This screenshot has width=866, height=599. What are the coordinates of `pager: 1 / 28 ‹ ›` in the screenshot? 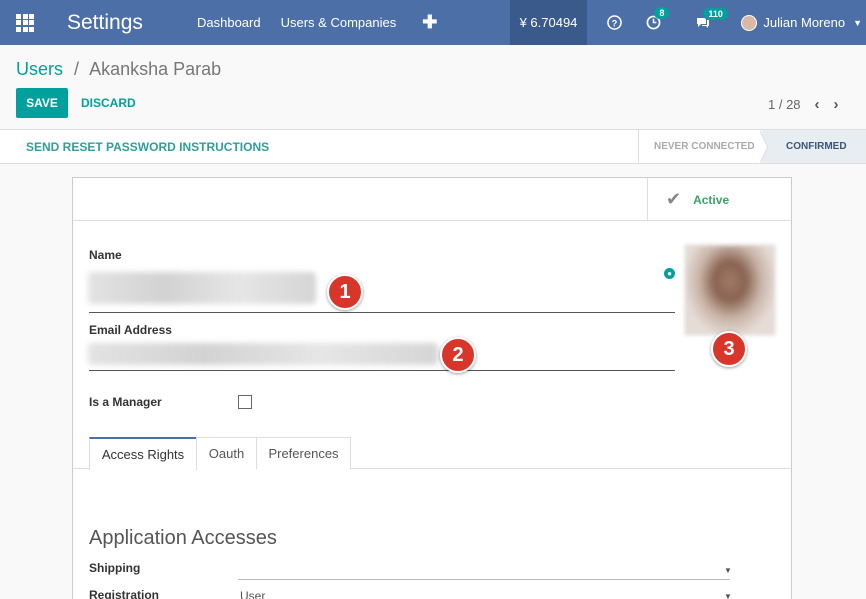 It's located at (803, 104).